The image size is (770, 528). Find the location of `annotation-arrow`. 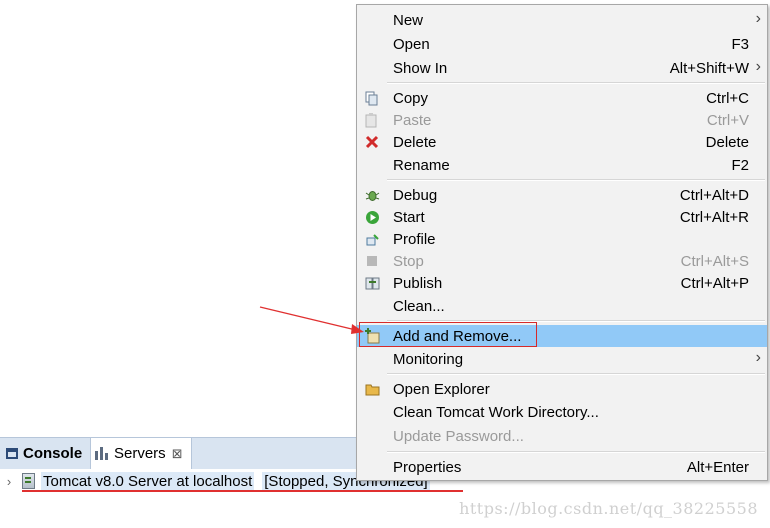

annotation-arrow is located at coordinates (311, 320).